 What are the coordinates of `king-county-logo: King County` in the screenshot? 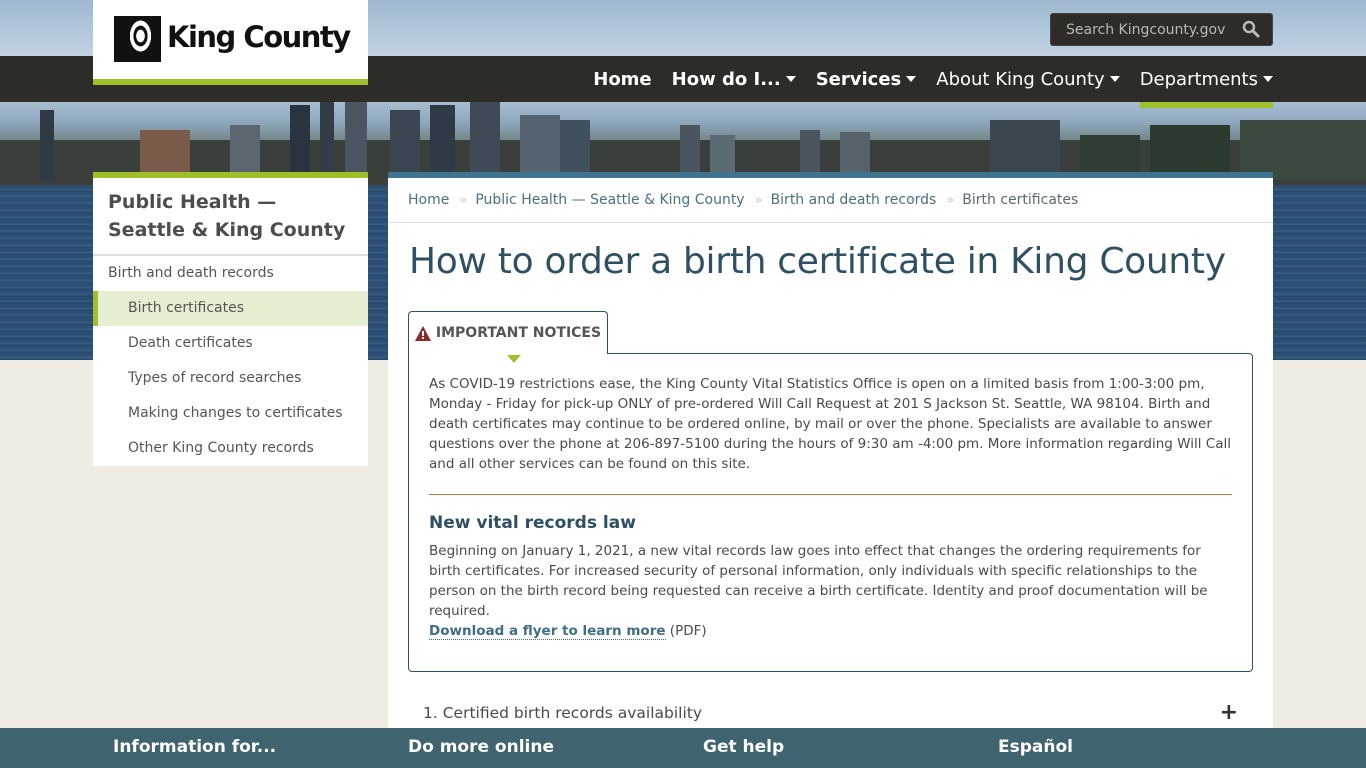 It's located at (230, 42).